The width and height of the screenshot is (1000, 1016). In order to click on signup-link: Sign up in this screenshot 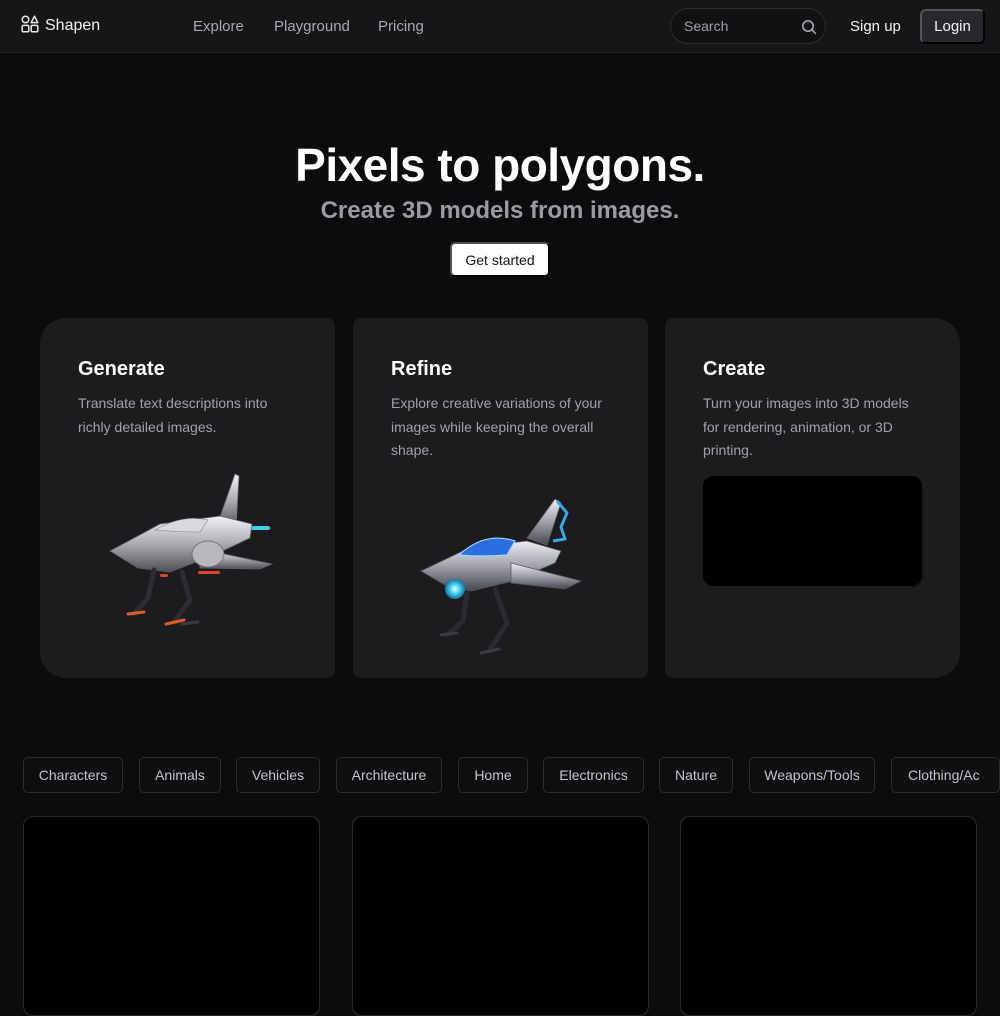, I will do `click(875, 26)`.